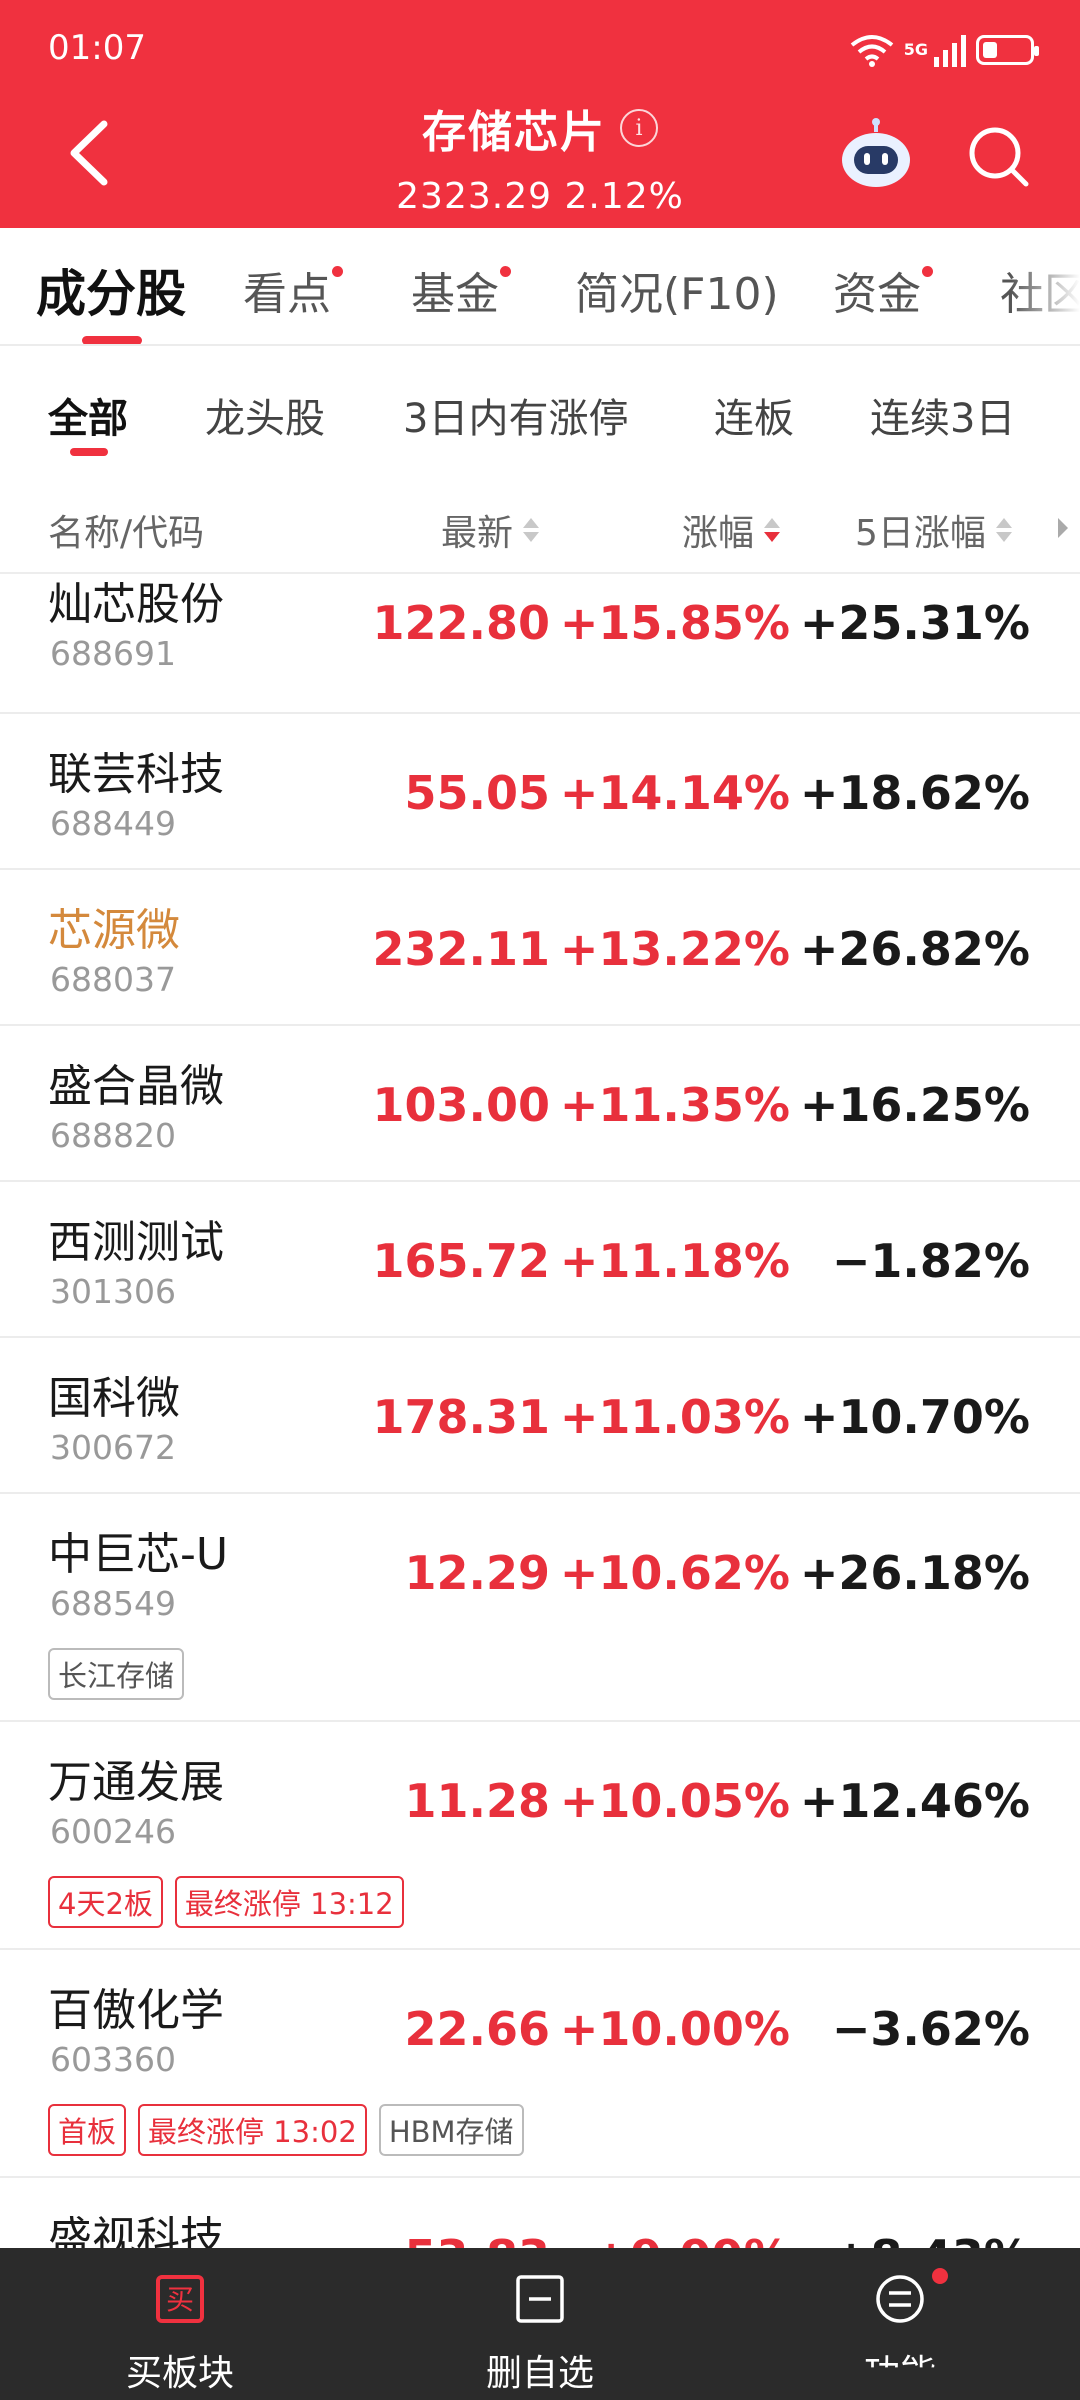  I want to click on limit-up-streak-tag: 4天2板, so click(105, 1902).